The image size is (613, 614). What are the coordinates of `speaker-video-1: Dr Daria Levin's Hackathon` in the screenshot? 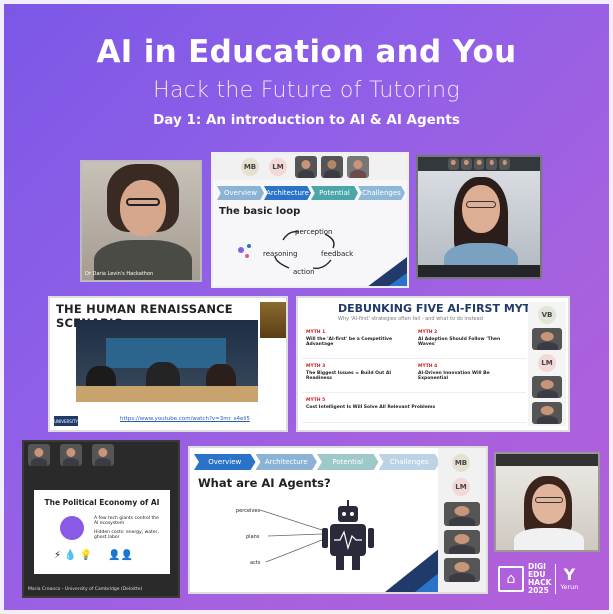 It's located at (141, 221).